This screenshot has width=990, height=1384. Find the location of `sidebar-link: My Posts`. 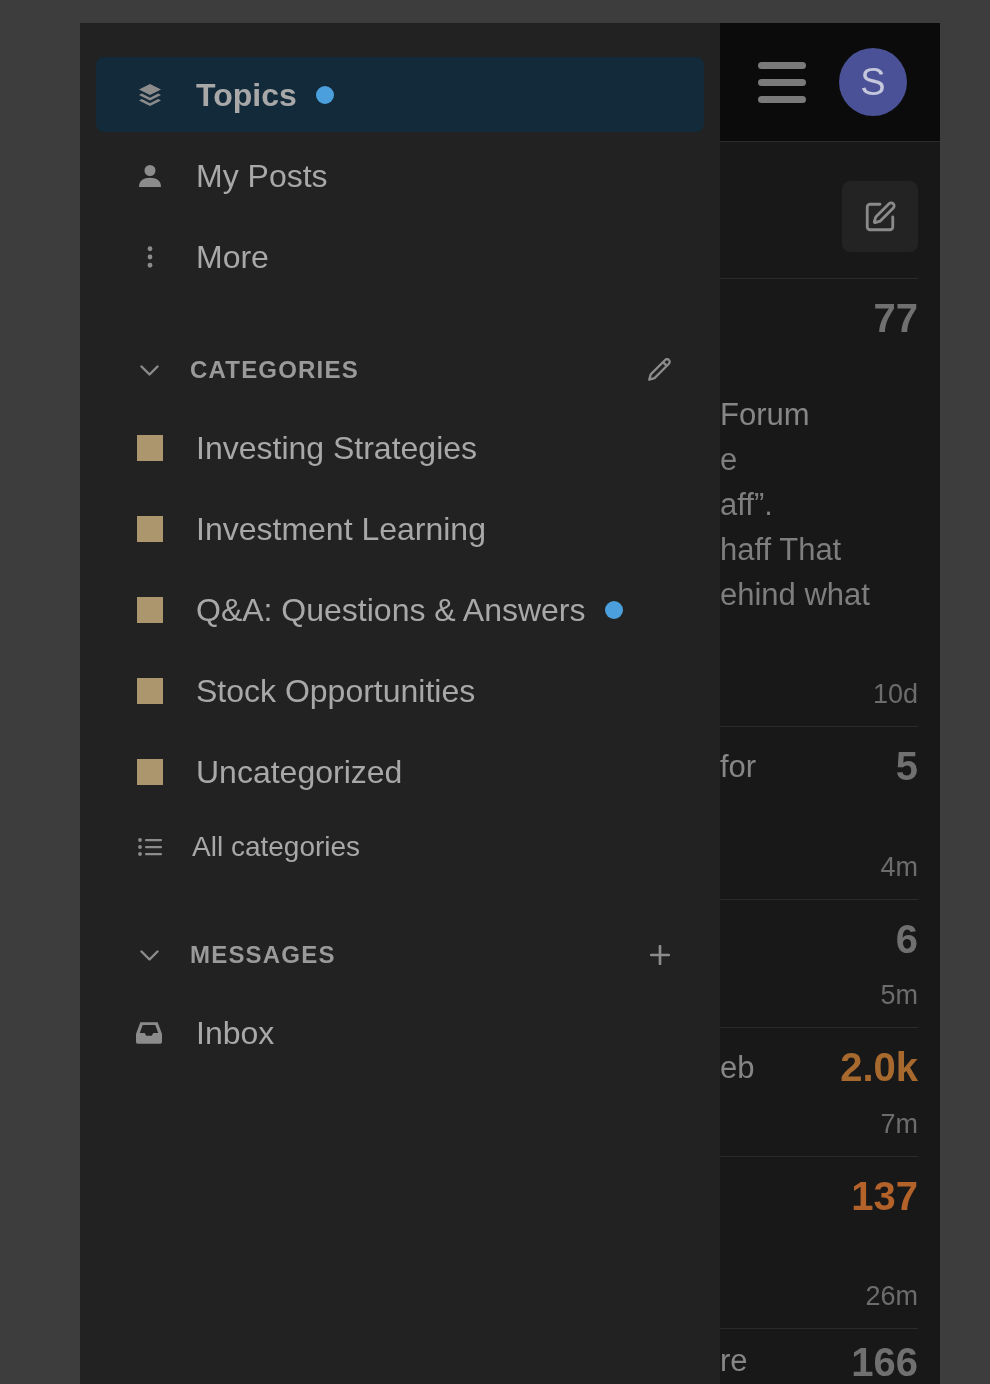

sidebar-link: My Posts is located at coordinates (400, 175).